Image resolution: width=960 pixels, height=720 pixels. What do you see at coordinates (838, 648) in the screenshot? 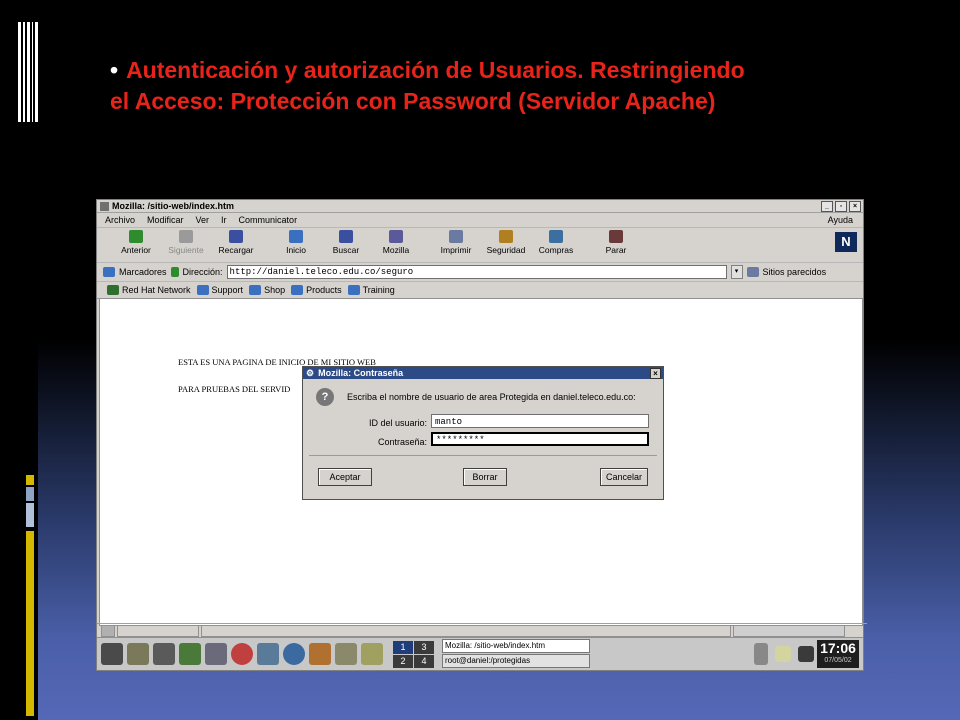
I see `clock-time: 17:06` at bounding box center [838, 648].